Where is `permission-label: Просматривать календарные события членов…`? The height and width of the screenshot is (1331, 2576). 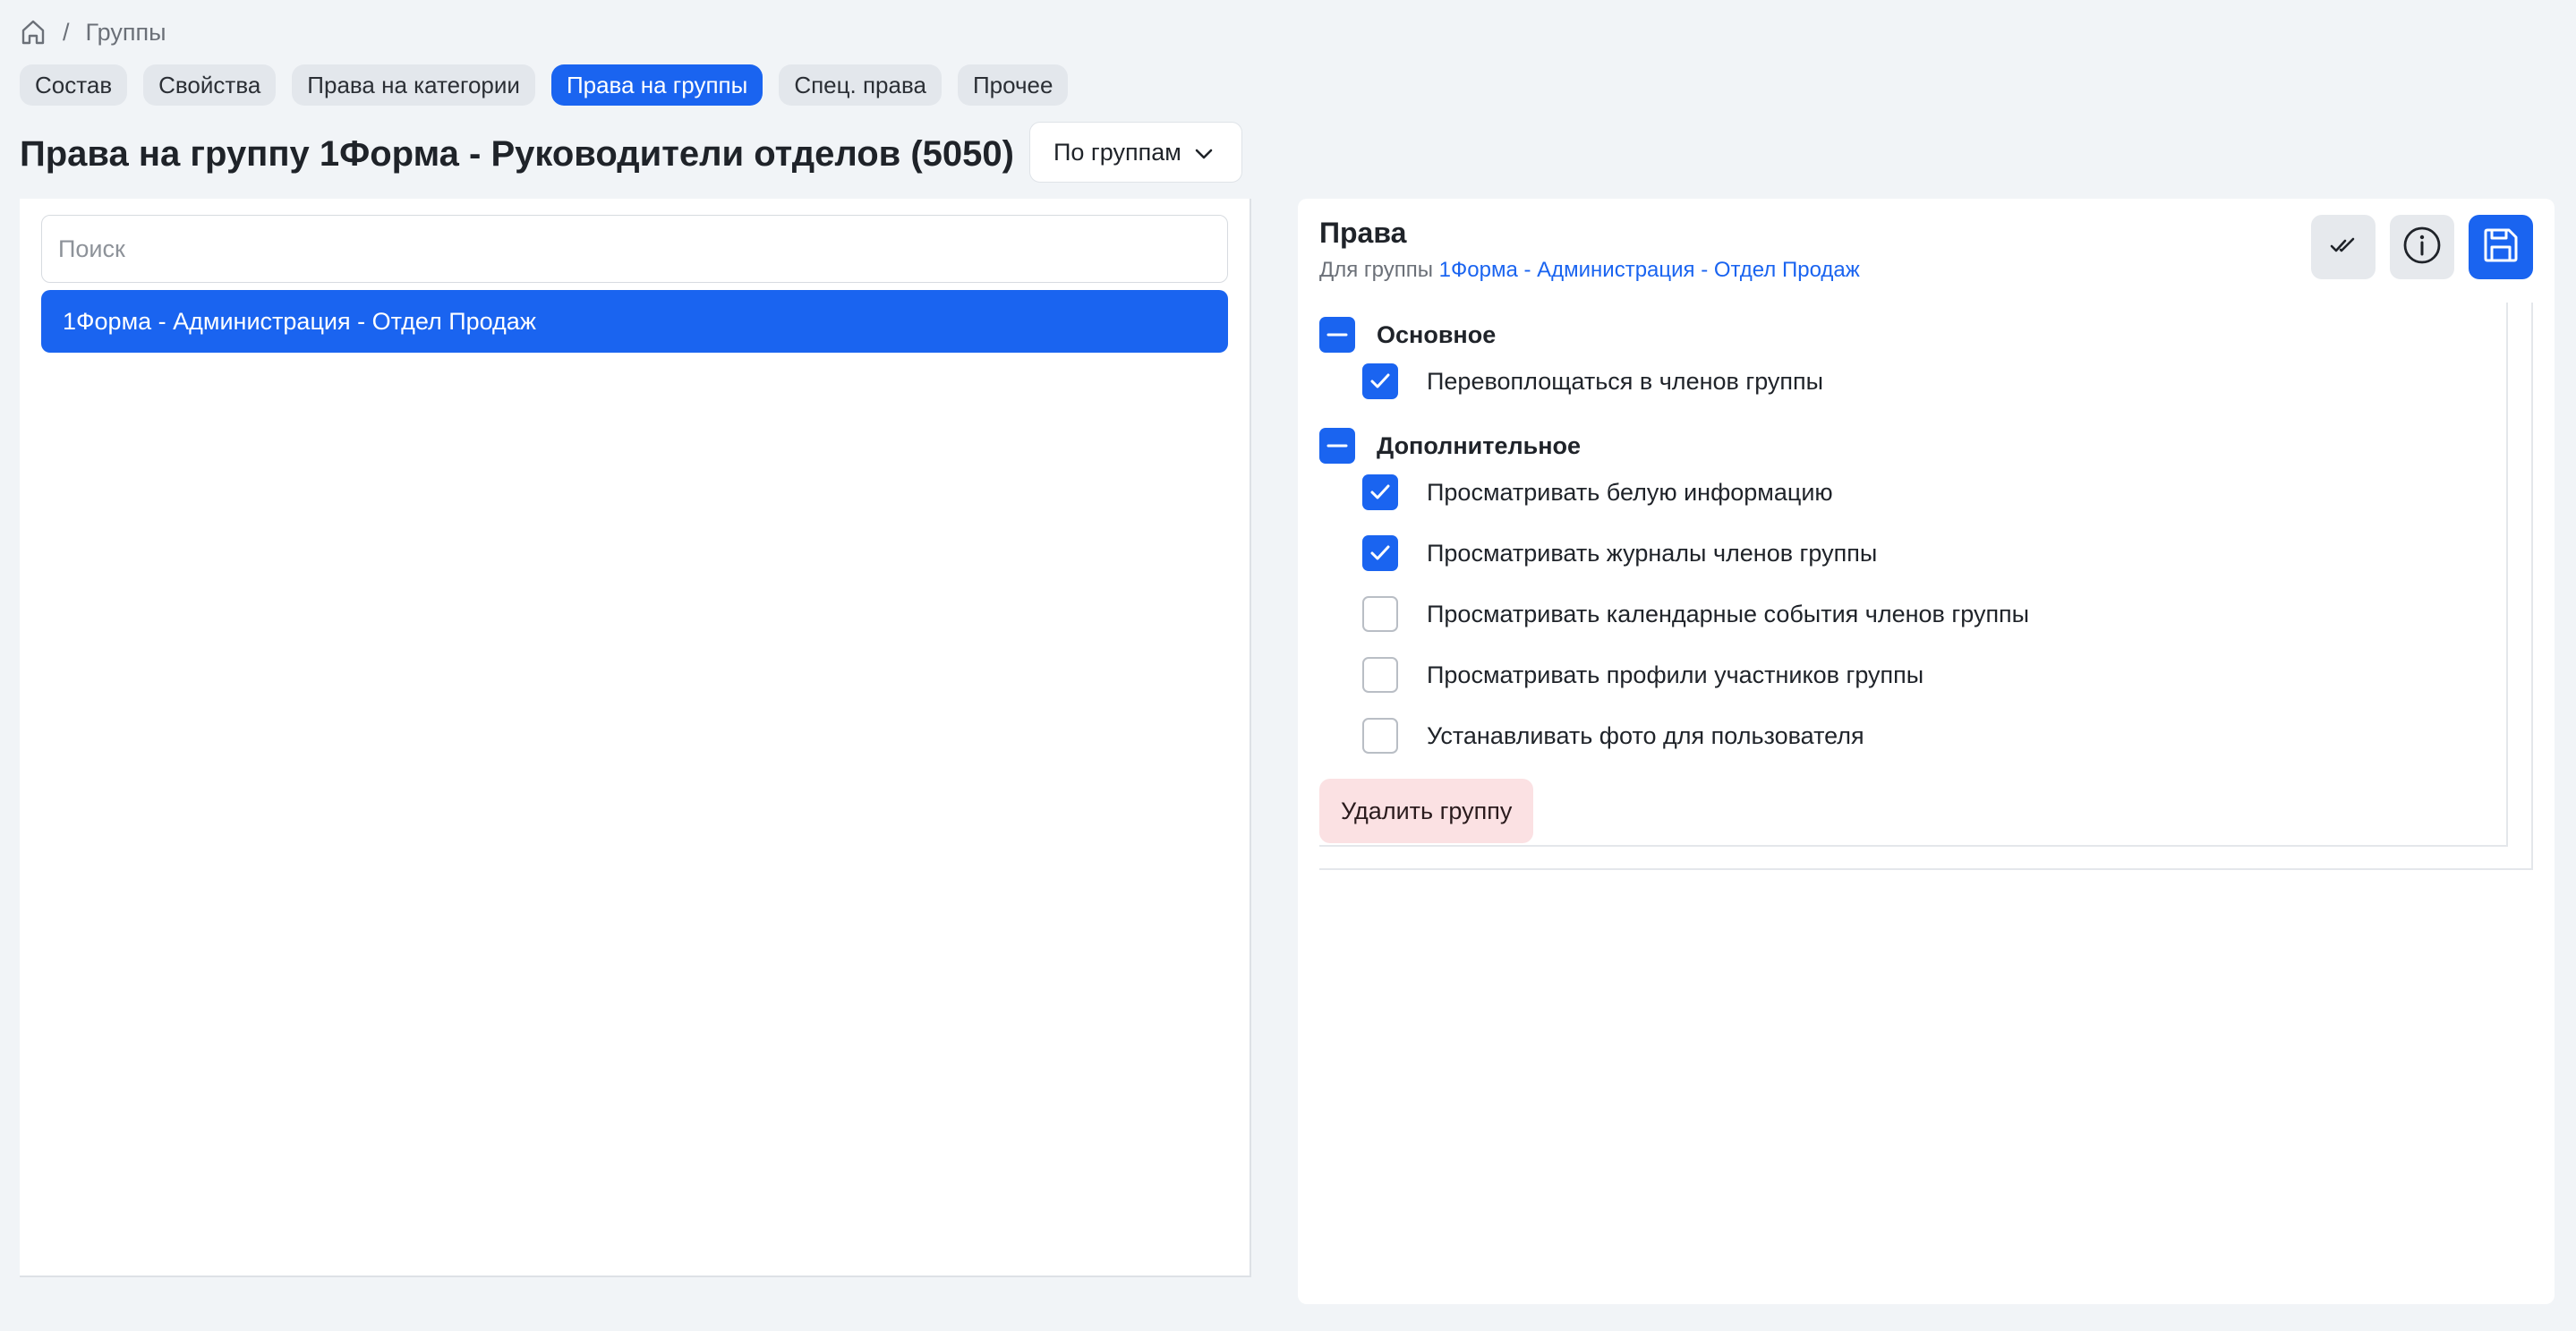 permission-label: Просматривать календарные события членов… is located at coordinates (1728, 613).